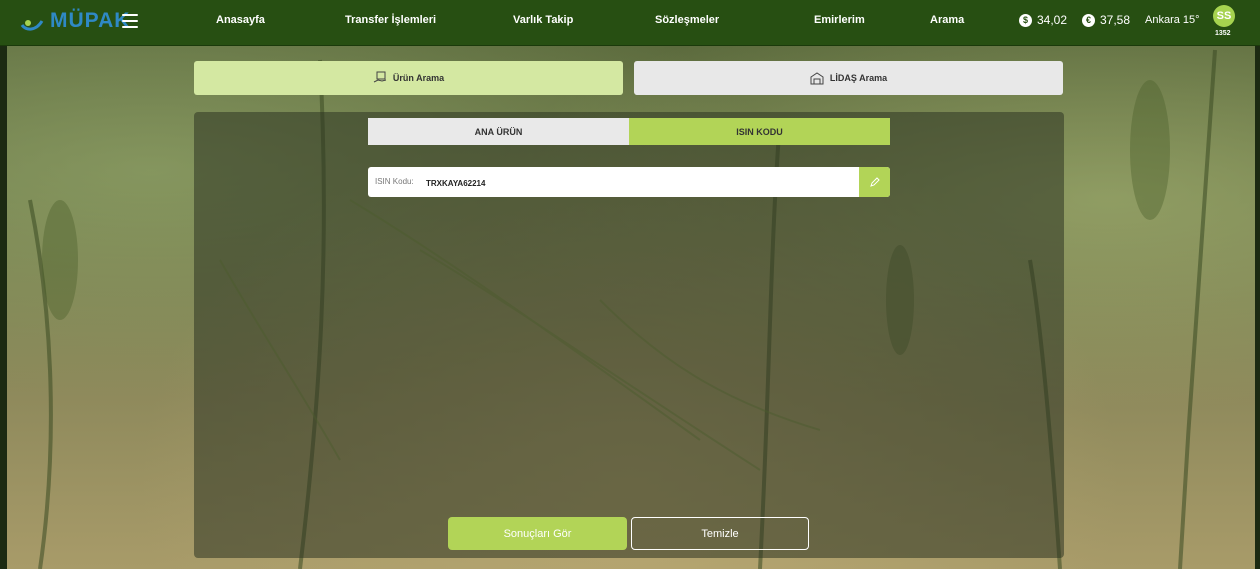  What do you see at coordinates (1025, 20) in the screenshot?
I see `dollar-icon: $` at bounding box center [1025, 20].